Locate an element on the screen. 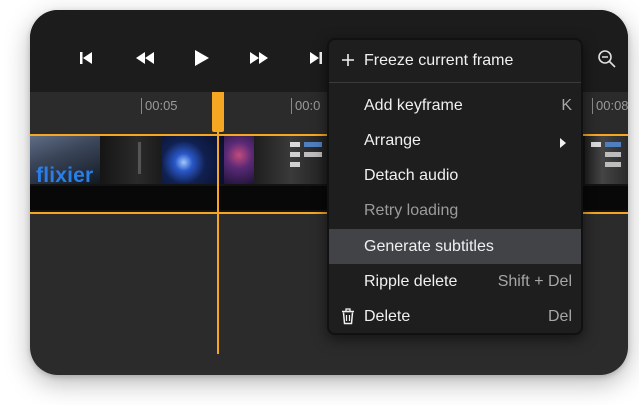  menu-item-label: Freeze current frame is located at coordinates (439, 60).